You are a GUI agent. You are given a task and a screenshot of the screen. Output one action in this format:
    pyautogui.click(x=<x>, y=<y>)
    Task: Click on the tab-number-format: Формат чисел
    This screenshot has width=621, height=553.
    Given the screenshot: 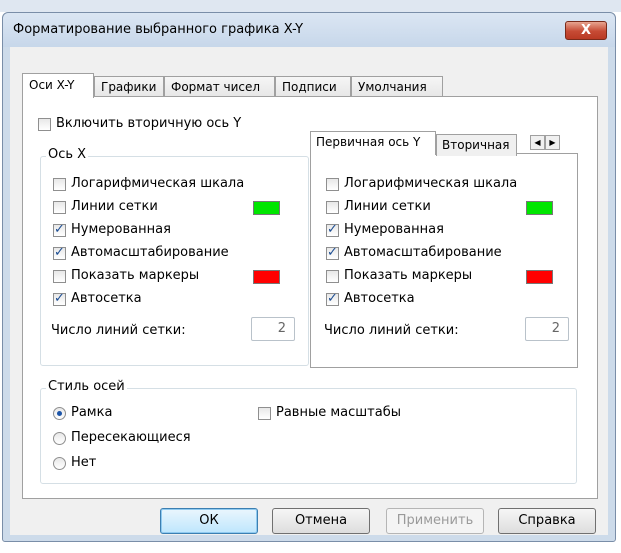 What is the action you would take?
    pyautogui.click(x=219, y=86)
    